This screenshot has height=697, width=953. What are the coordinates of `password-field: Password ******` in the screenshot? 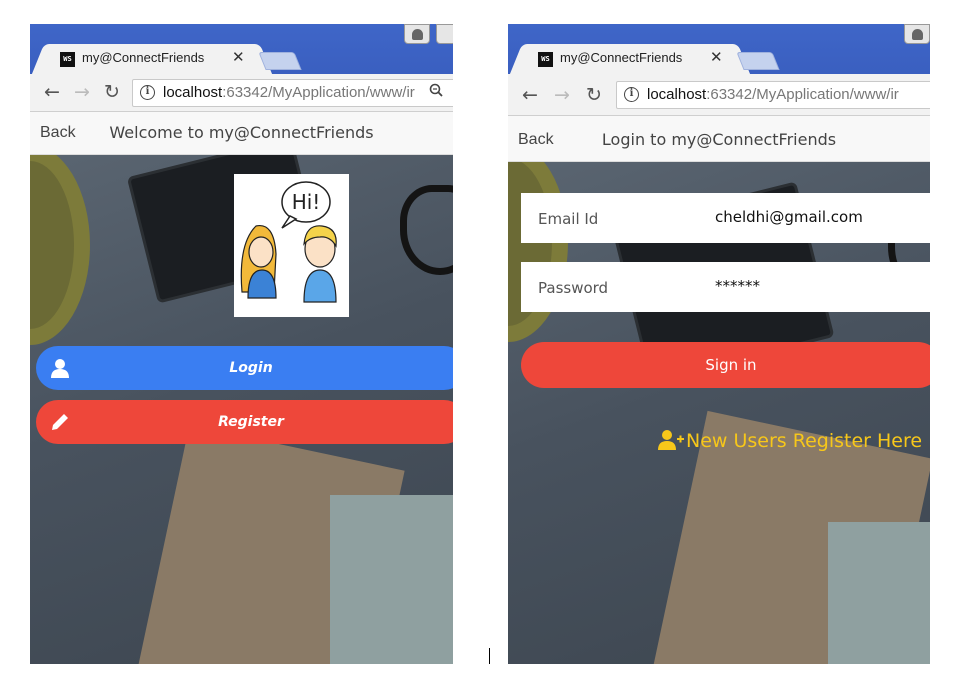 It's located at (725, 287).